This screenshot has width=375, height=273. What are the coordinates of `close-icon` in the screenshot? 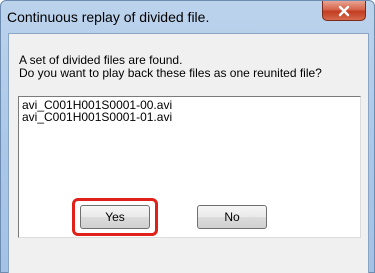 It's located at (344, 11).